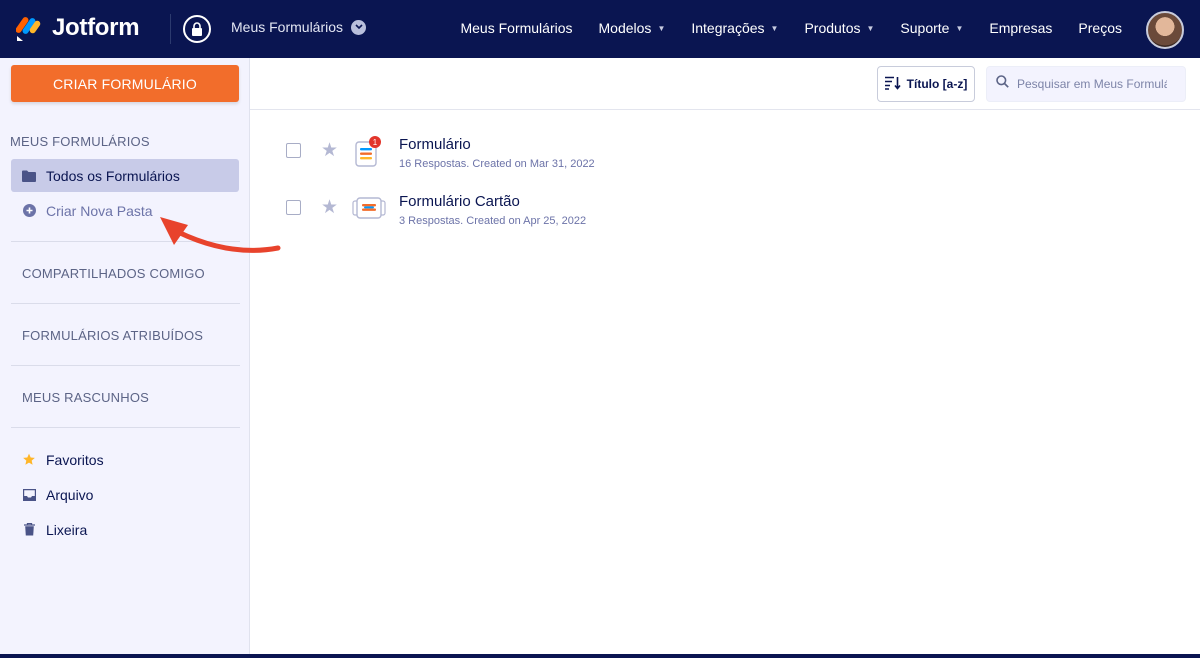  I want to click on user-avatar, so click(1165, 30).